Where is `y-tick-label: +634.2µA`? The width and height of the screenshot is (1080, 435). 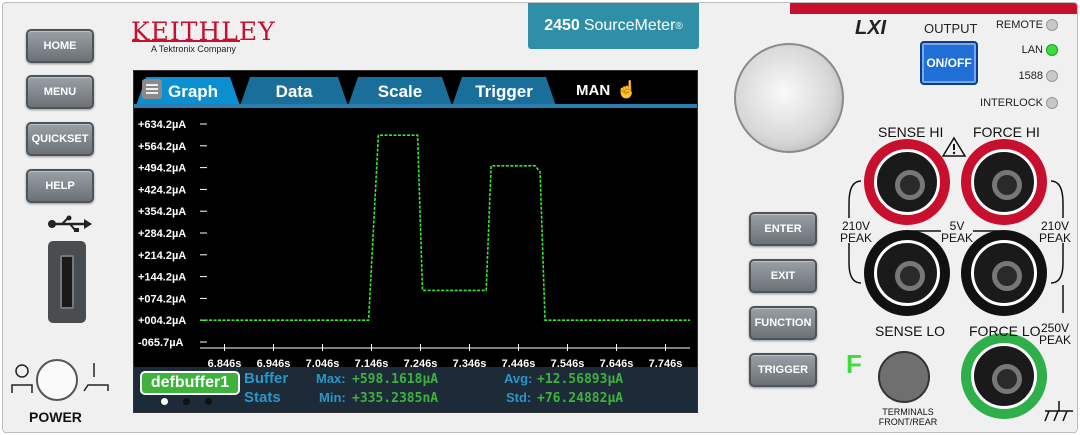
y-tick-label: +634.2µA is located at coordinates (162, 125).